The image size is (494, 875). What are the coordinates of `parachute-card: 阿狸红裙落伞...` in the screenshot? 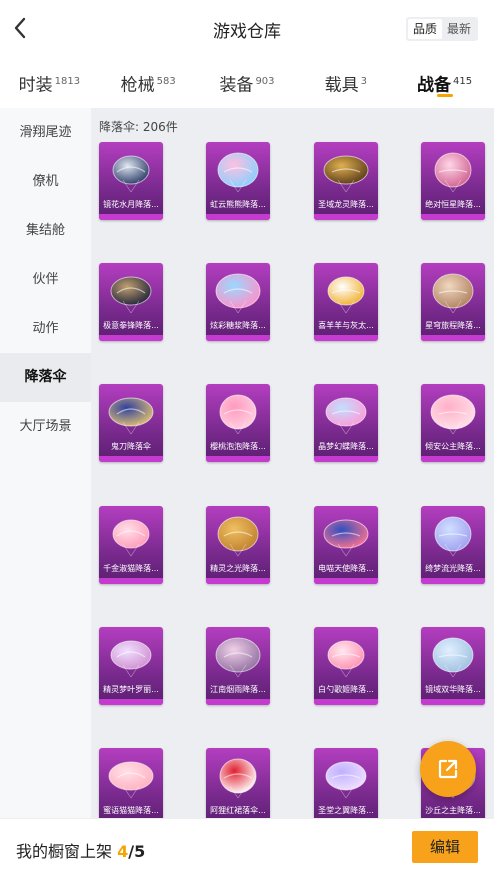 It's located at (238, 783).